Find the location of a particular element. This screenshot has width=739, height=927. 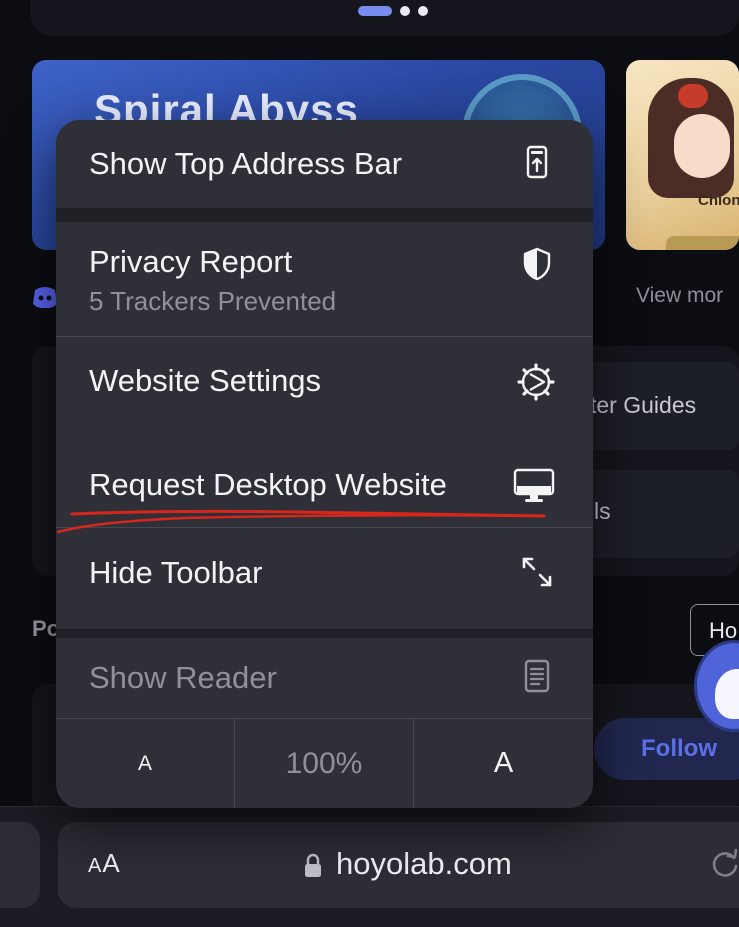

menu-item-privacy-report: Privacy Report 5 Trackers Prevented is located at coordinates (324, 279).